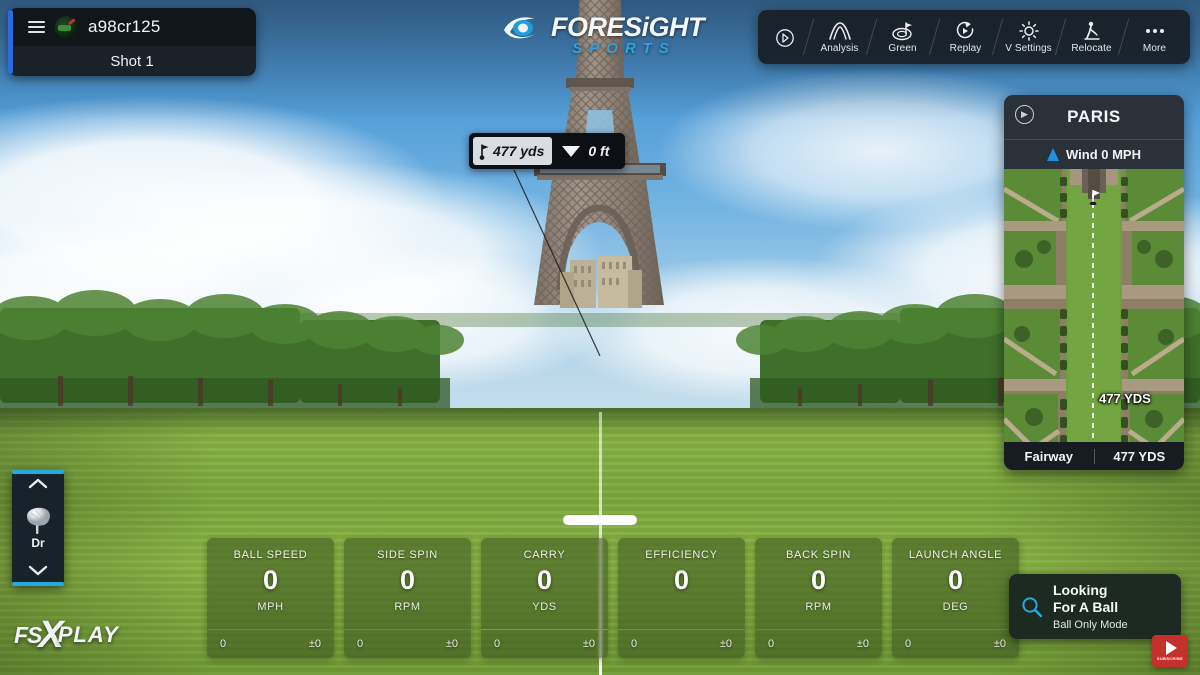 This screenshot has height=675, width=1200. I want to click on toolbar-relocate-button: Relocate, so click(1091, 37).